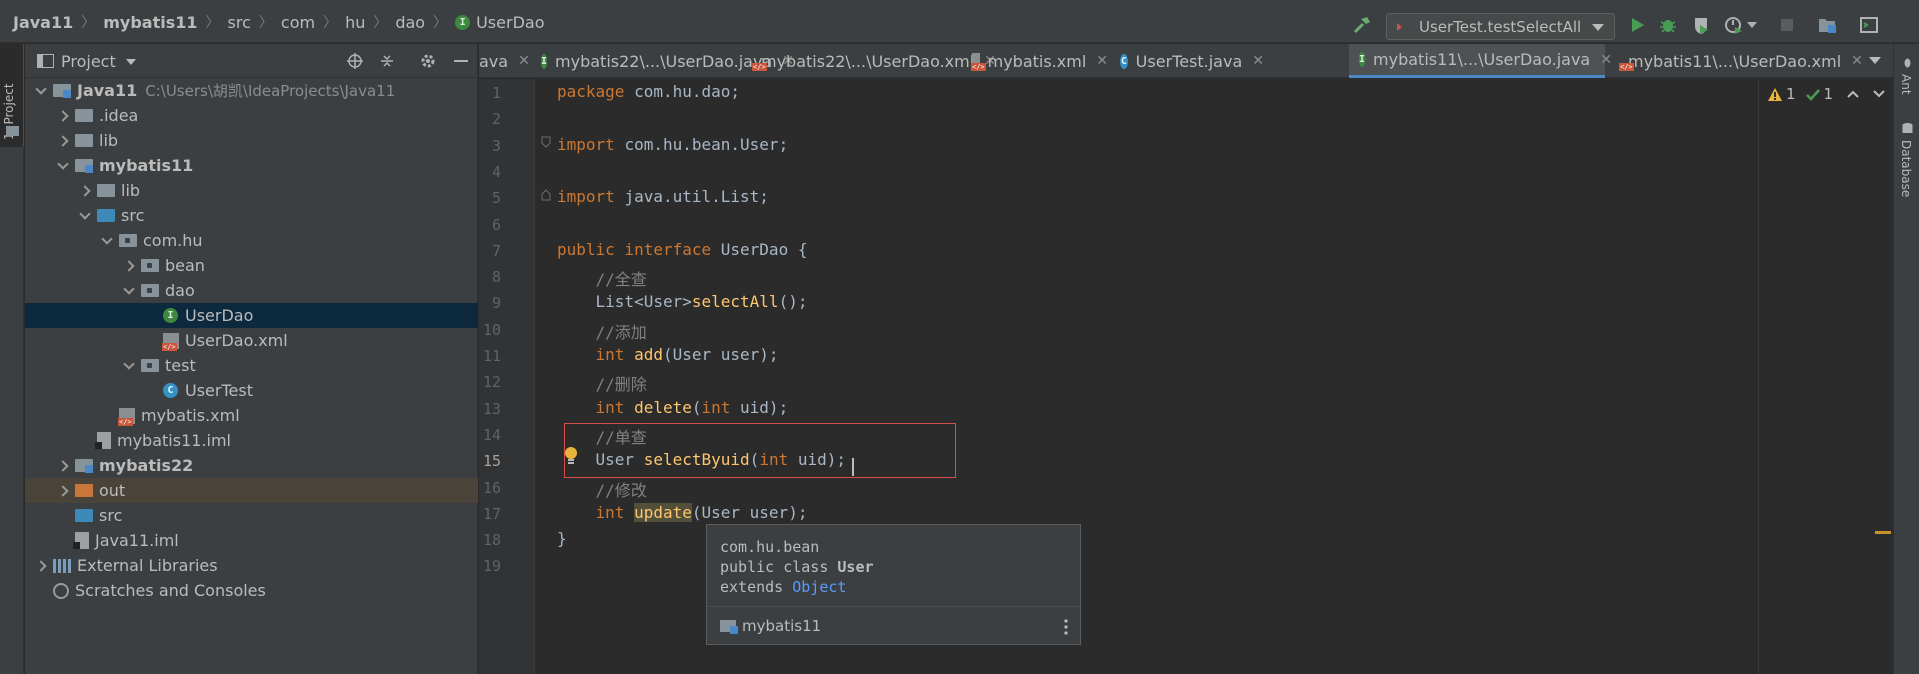  I want to click on breadcrumb-item: dao, so click(410, 22).